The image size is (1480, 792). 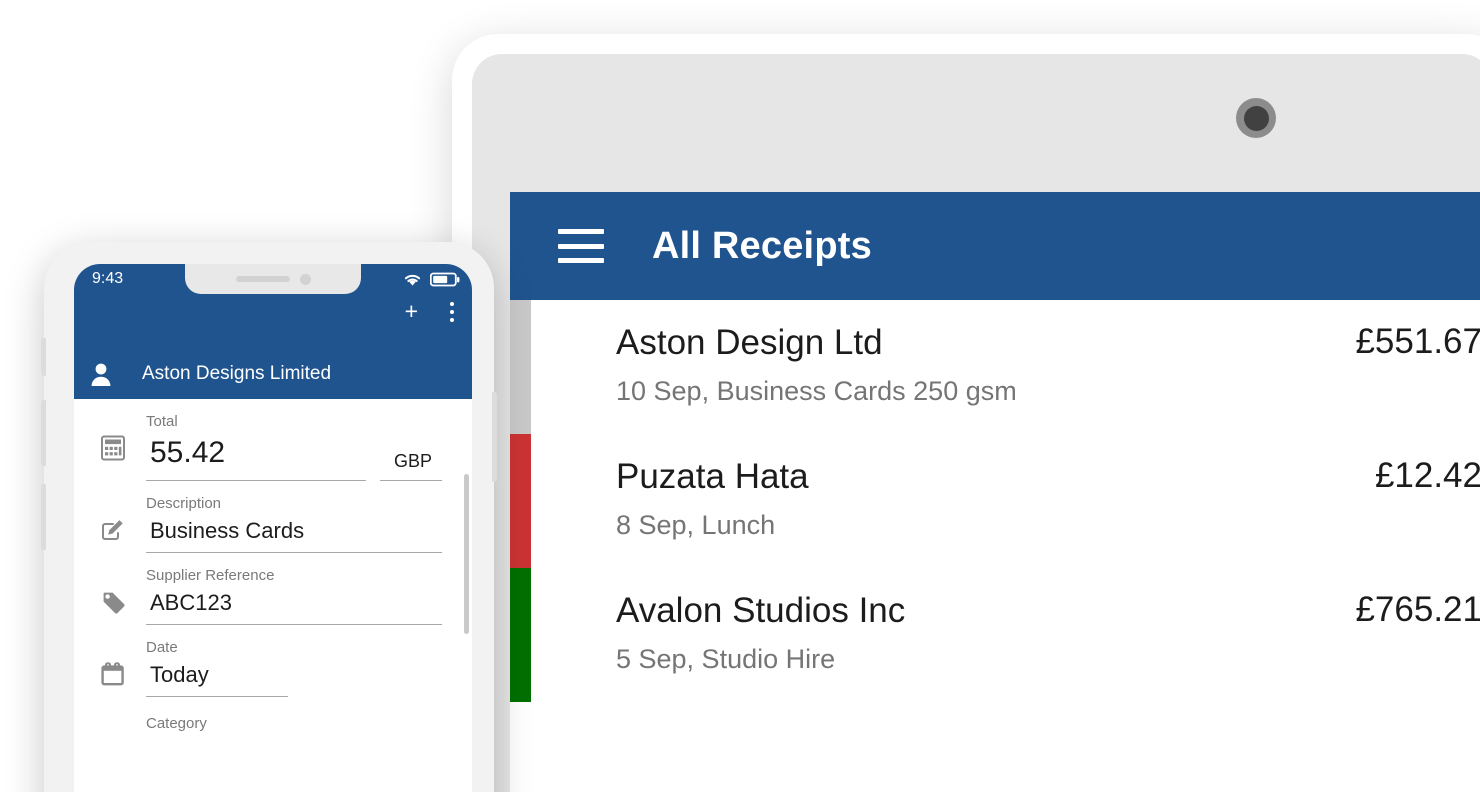 I want to click on edit-pencil-icon, so click(x=113, y=519).